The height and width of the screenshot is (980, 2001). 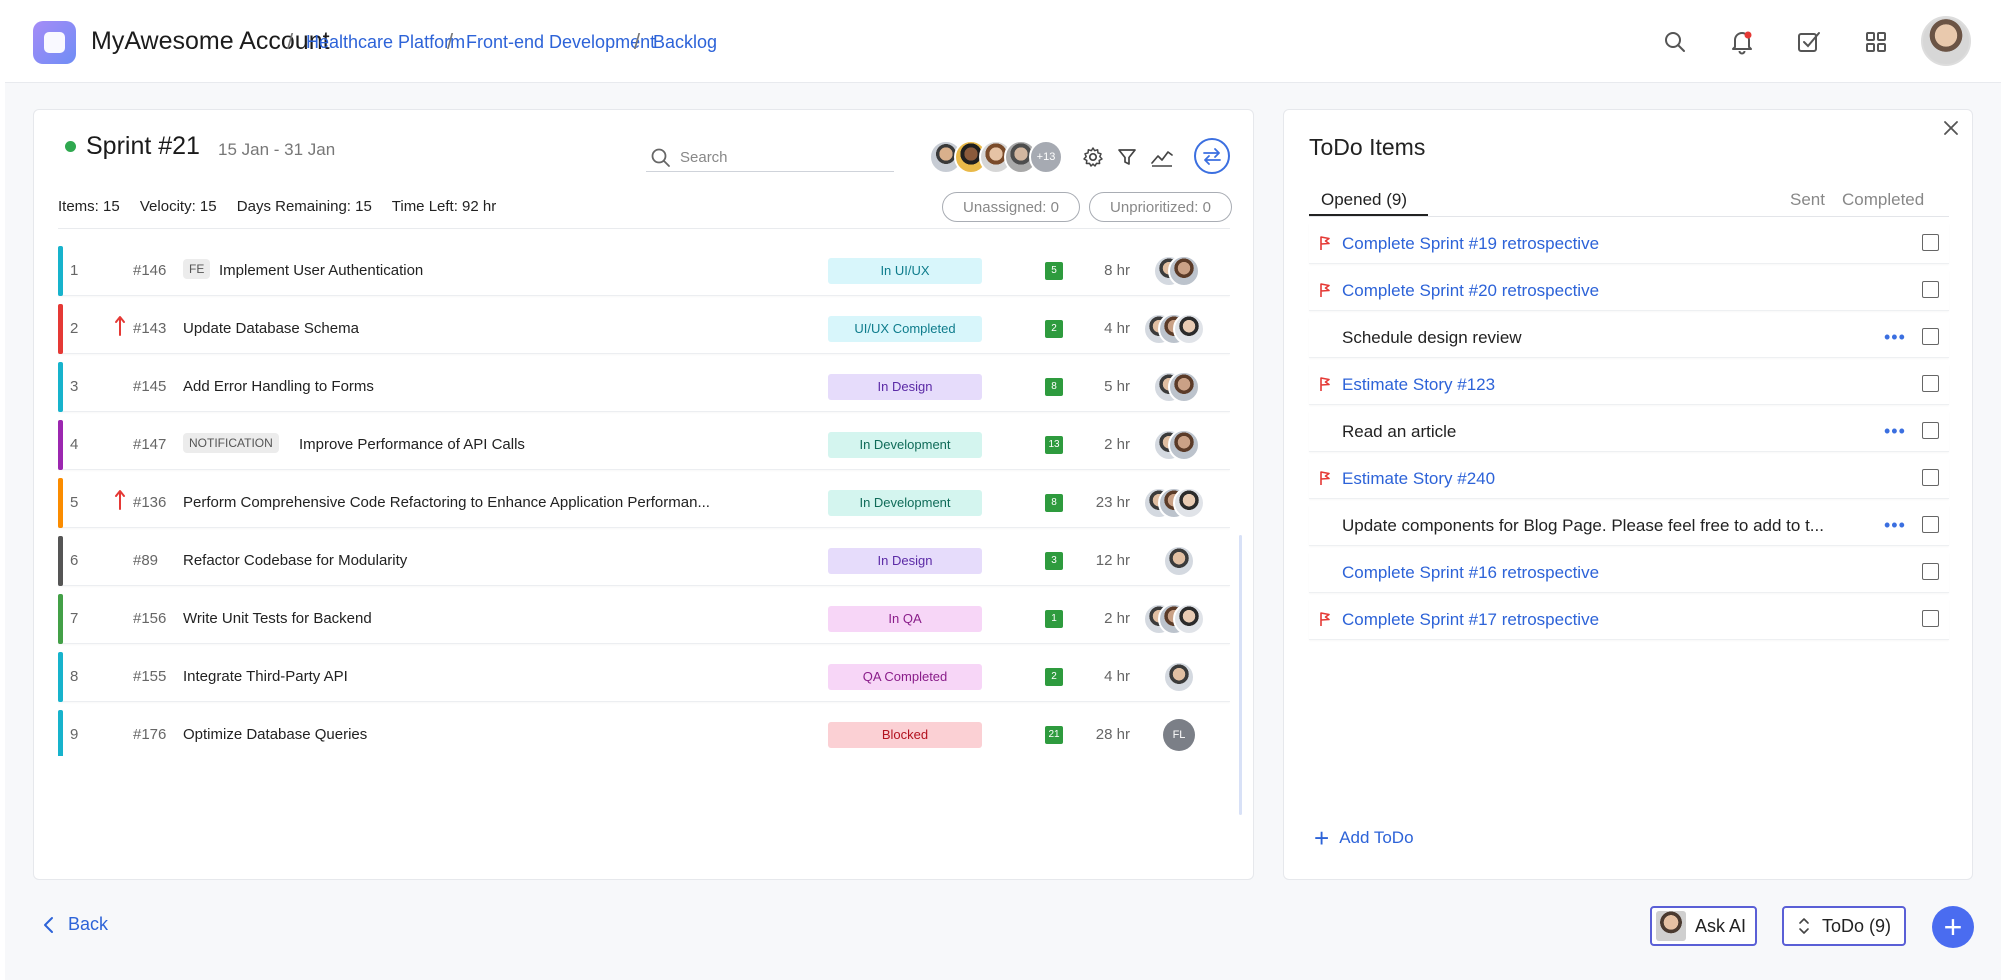 What do you see at coordinates (149, 734) in the screenshot?
I see `story-id: #176` at bounding box center [149, 734].